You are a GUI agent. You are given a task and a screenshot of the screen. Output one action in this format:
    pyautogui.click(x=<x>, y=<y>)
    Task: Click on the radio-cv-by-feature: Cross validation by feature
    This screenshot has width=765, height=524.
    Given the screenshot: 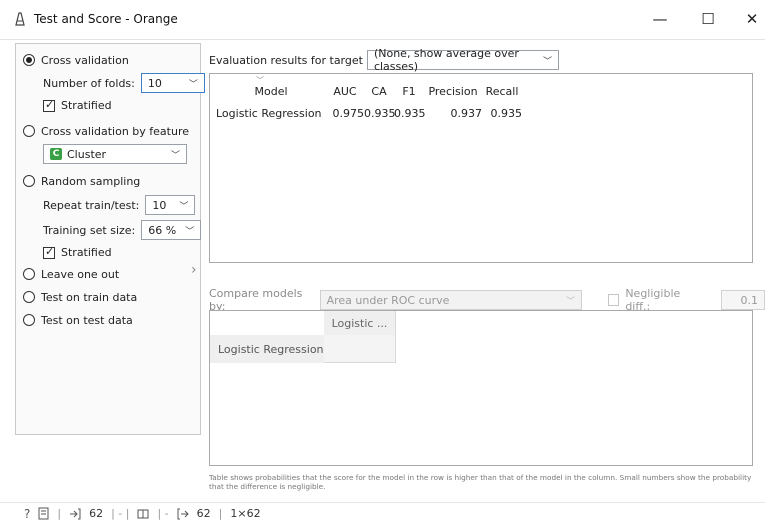 What is the action you would take?
    pyautogui.click(x=106, y=131)
    